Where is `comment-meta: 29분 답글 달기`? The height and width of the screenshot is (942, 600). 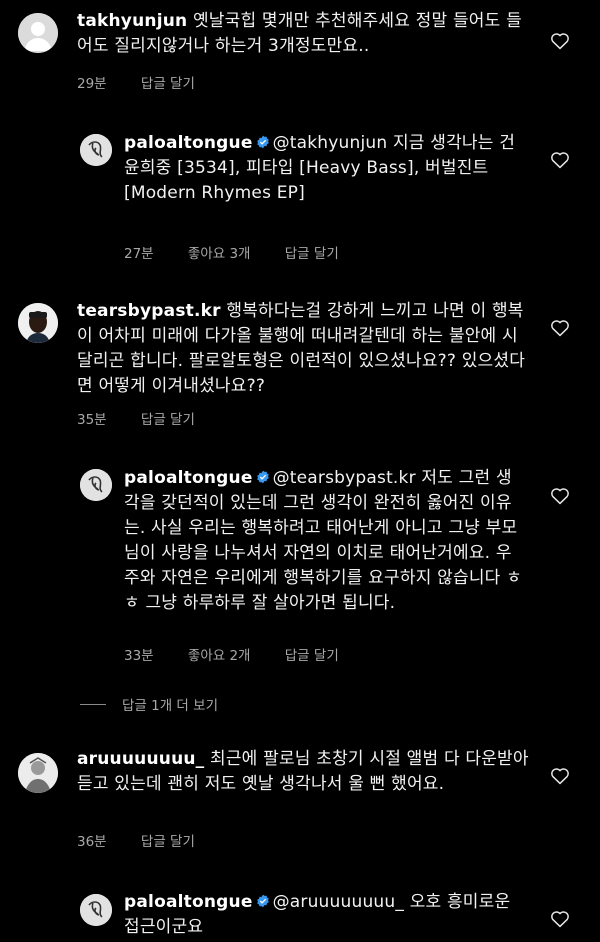 comment-meta: 29분 답글 달기 is located at coordinates (151, 82).